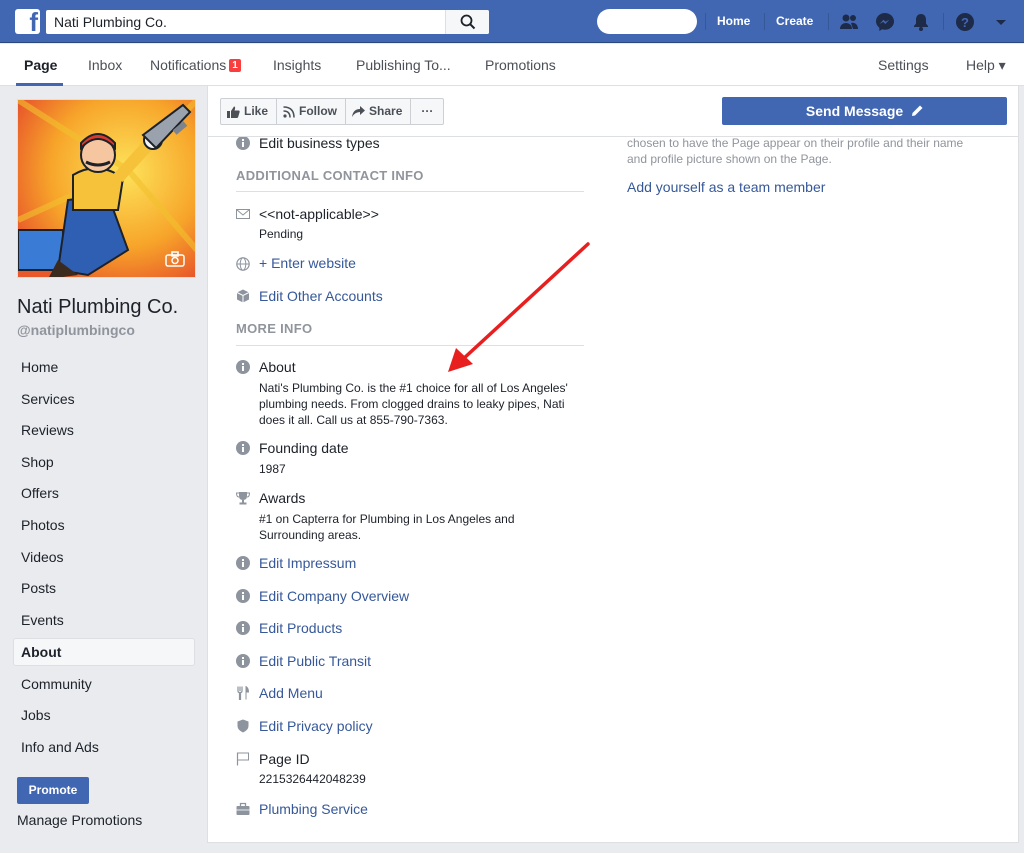 This screenshot has height=853, width=1024. What do you see at coordinates (647, 21) in the screenshot?
I see `user-profile-link` at bounding box center [647, 21].